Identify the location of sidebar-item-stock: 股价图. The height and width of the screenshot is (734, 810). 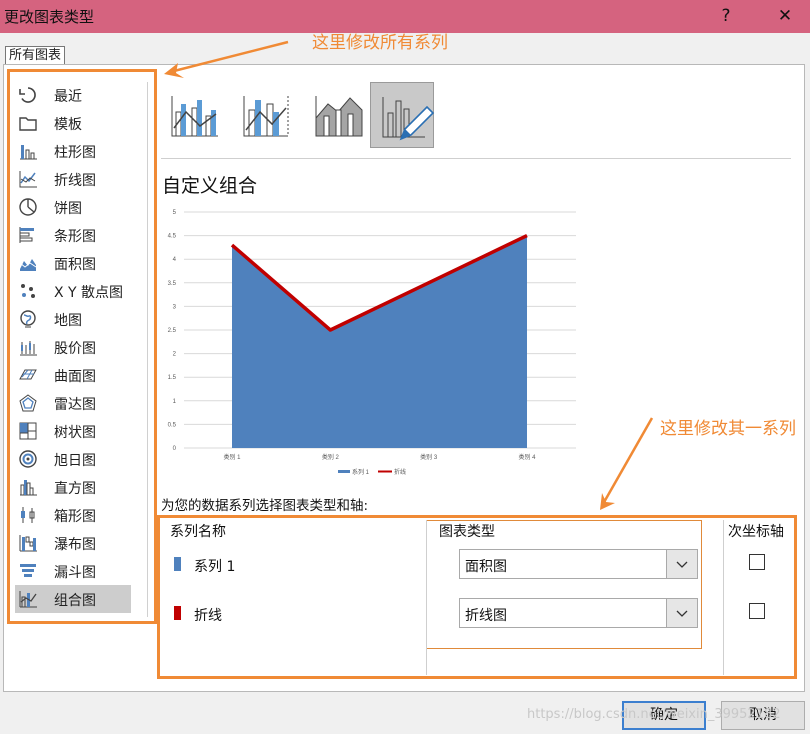
(73, 347).